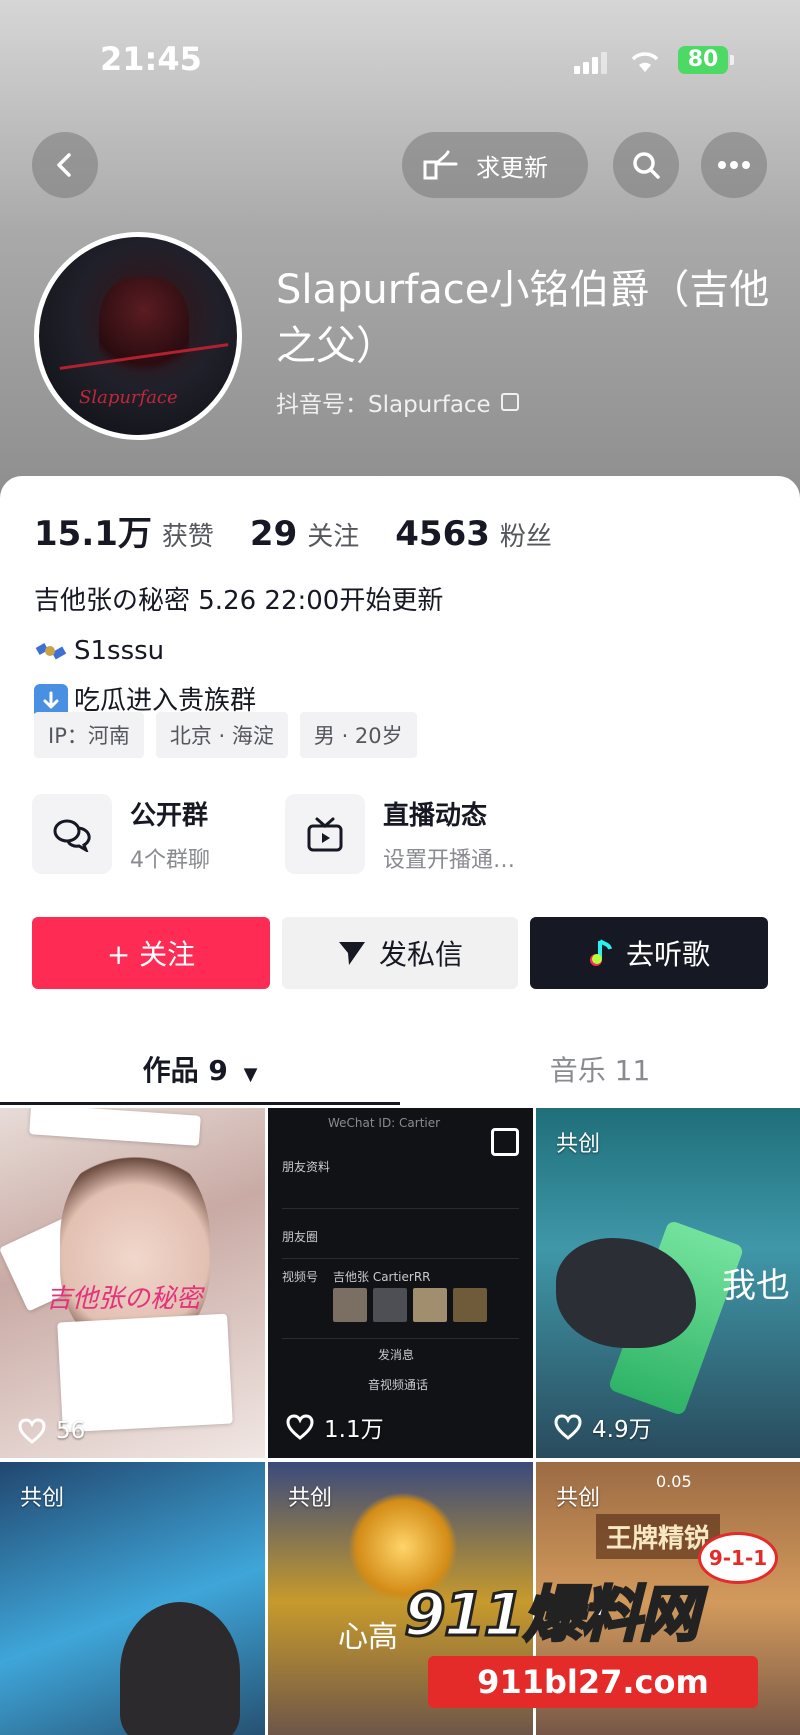  What do you see at coordinates (187, 537) in the screenshot?
I see `stat-likes-label: 获赞` at bounding box center [187, 537].